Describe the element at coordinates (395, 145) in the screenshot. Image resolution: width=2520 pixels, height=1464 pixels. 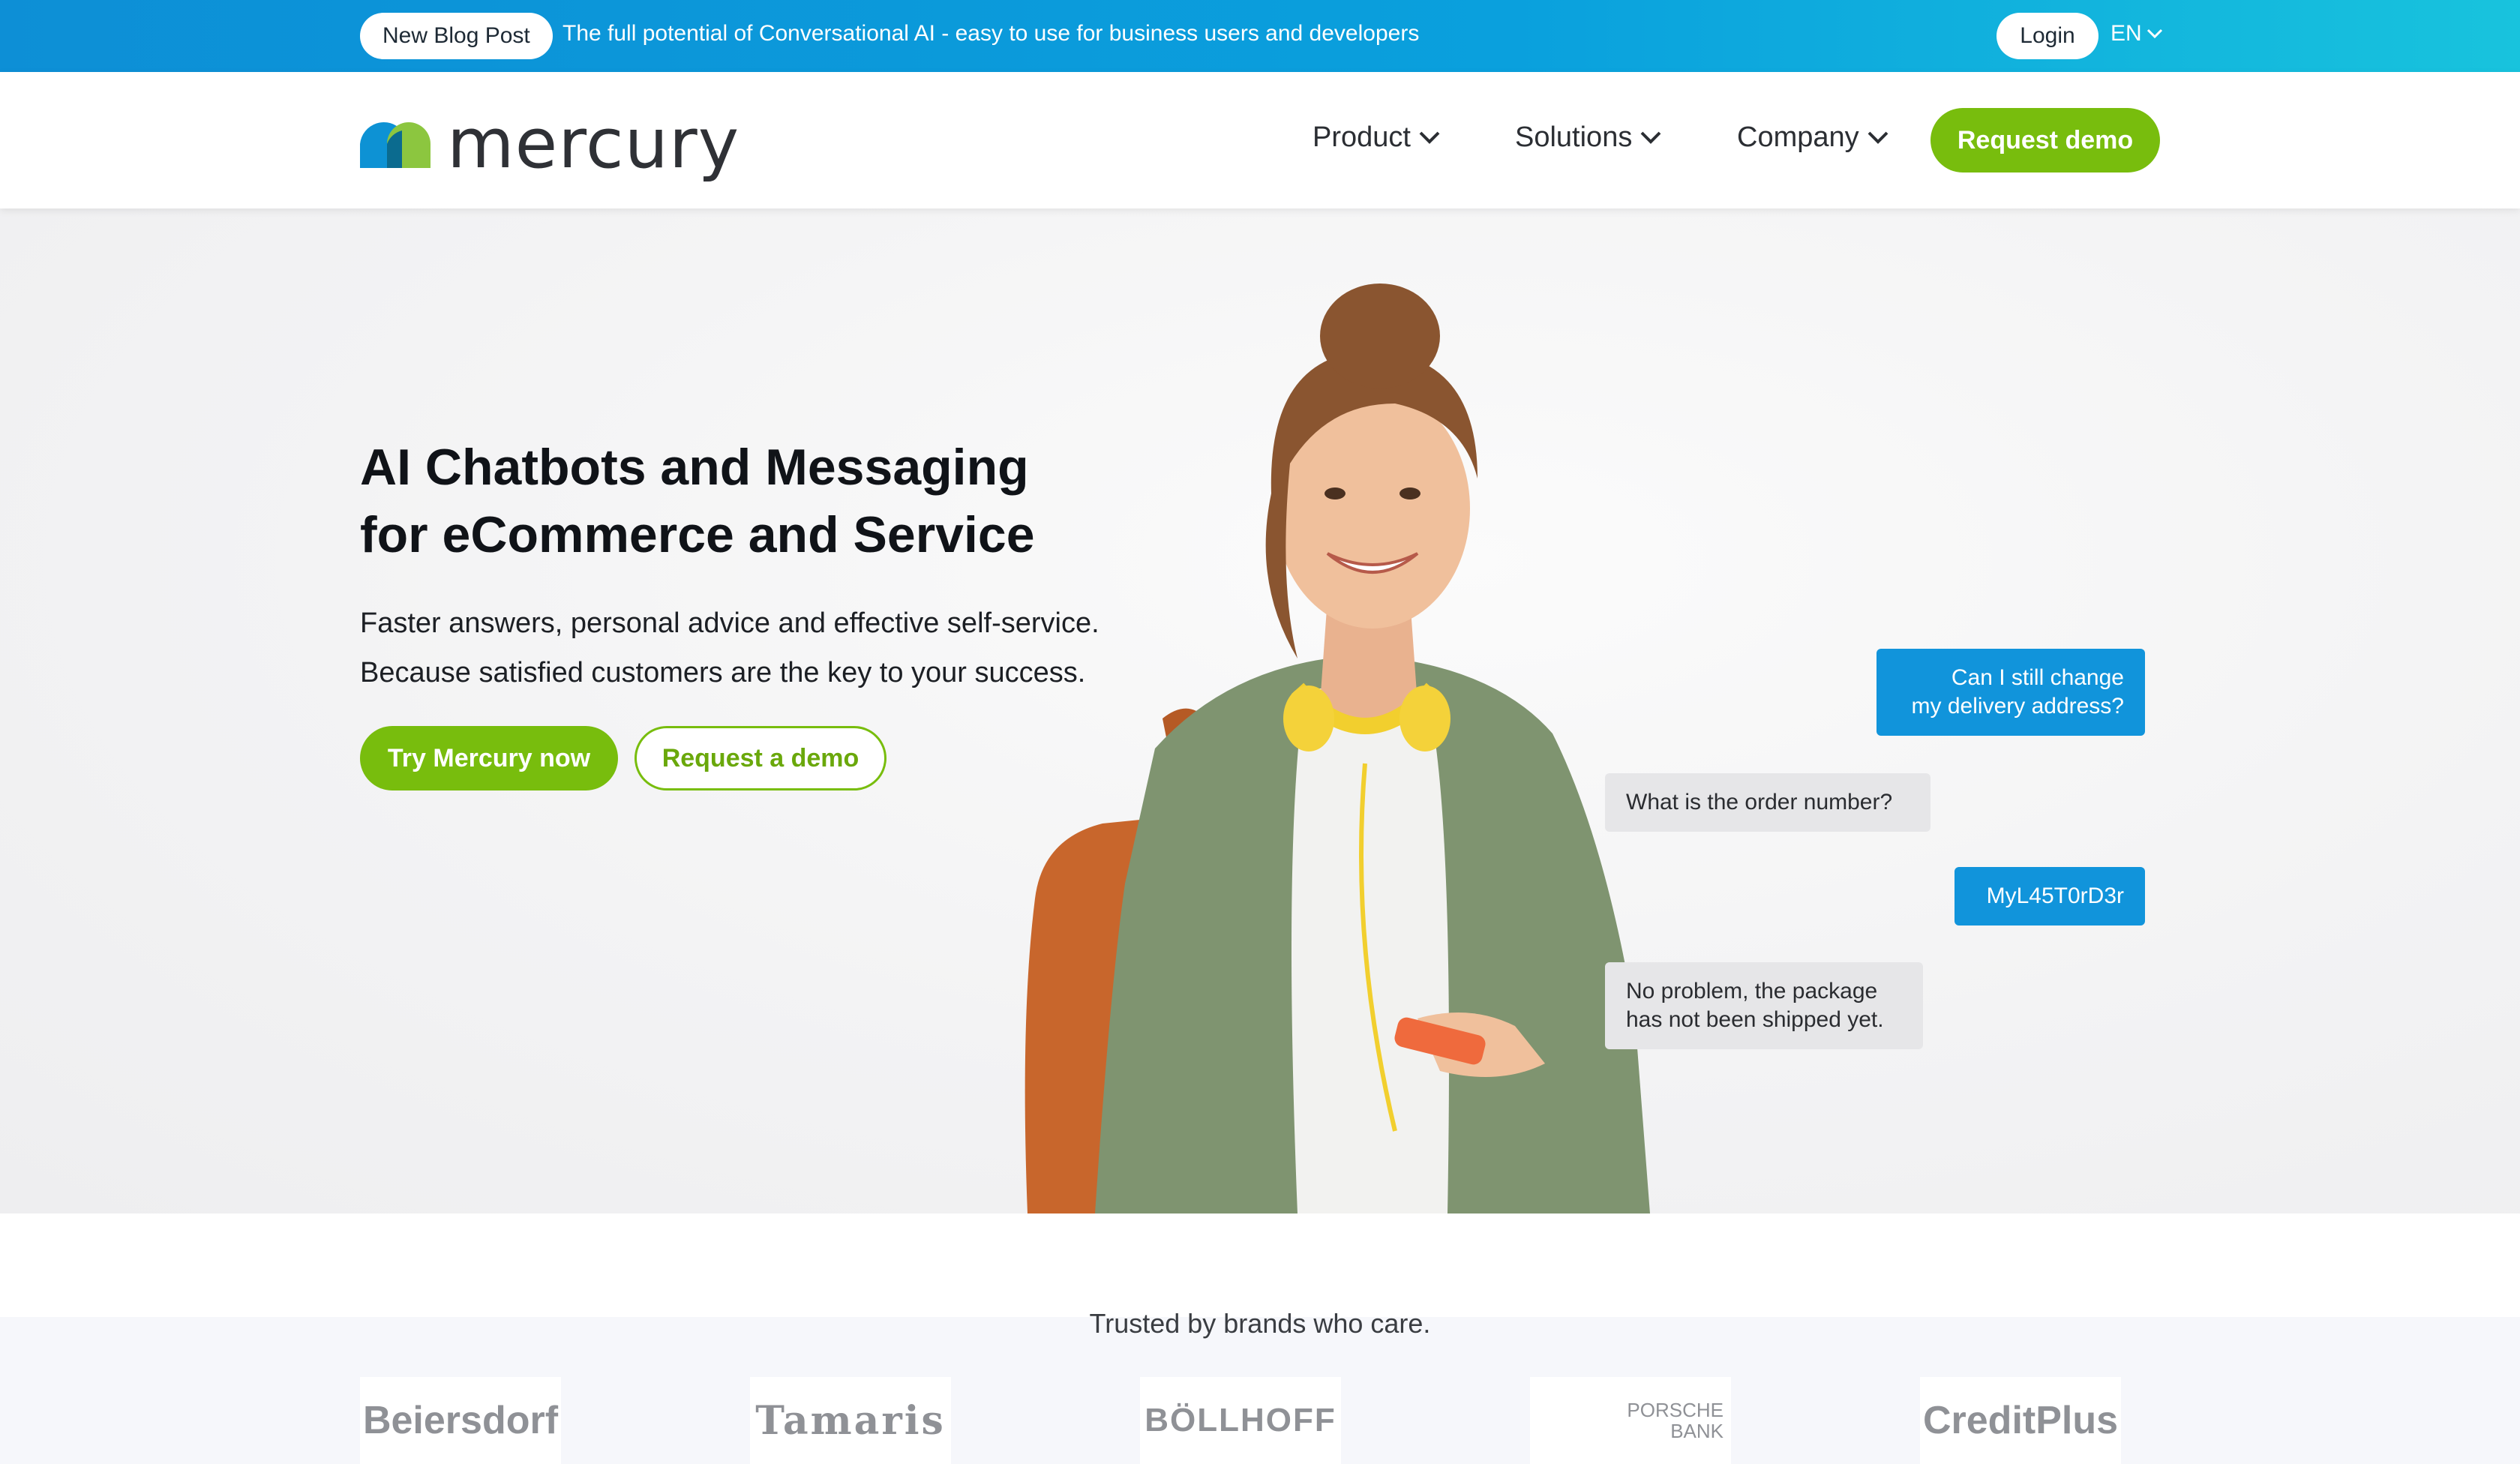
I see `logo-mark-icon` at that location.